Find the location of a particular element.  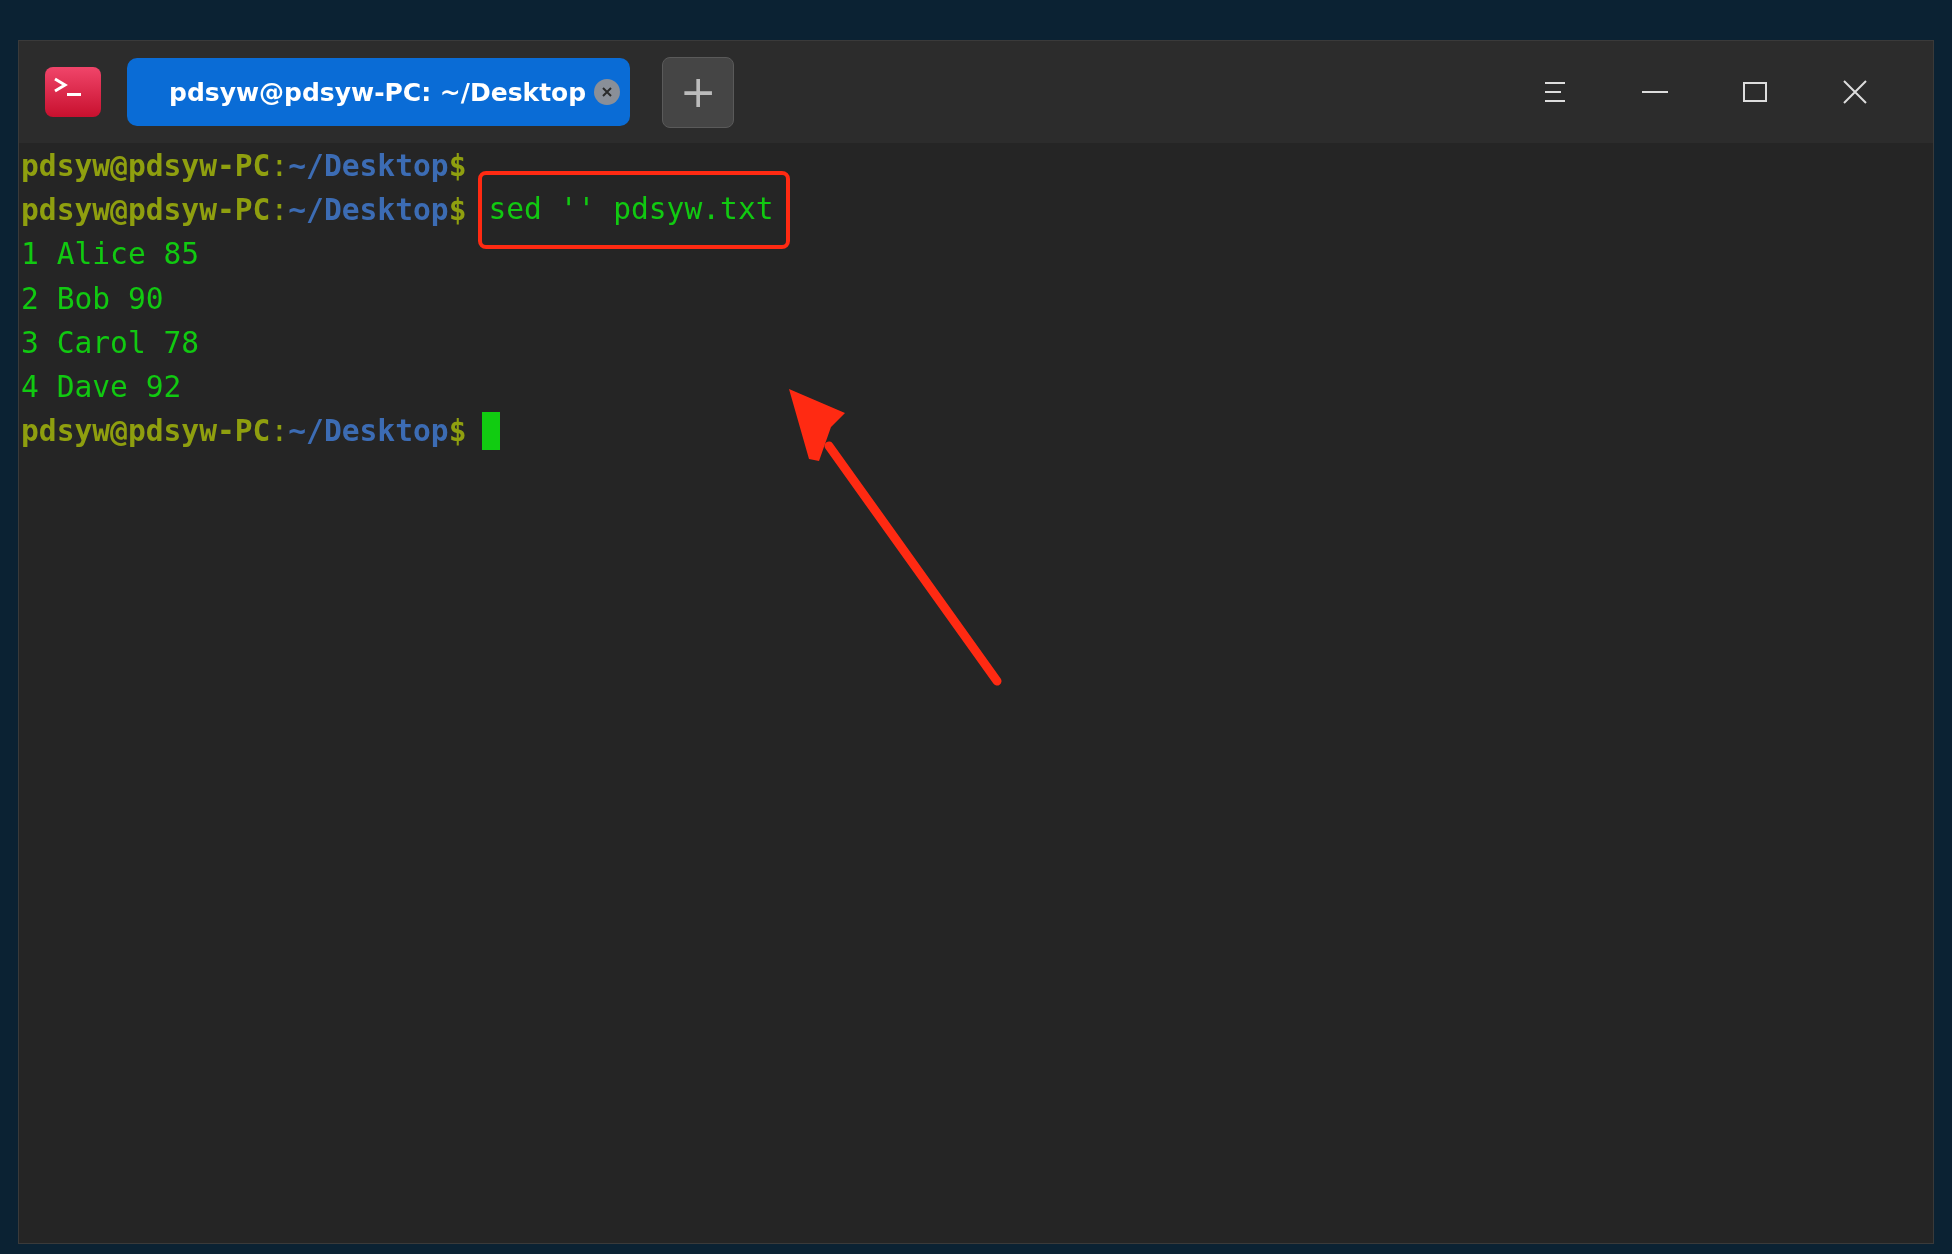

command-text: sed '' pdsyw.txt is located at coordinates (631, 209).